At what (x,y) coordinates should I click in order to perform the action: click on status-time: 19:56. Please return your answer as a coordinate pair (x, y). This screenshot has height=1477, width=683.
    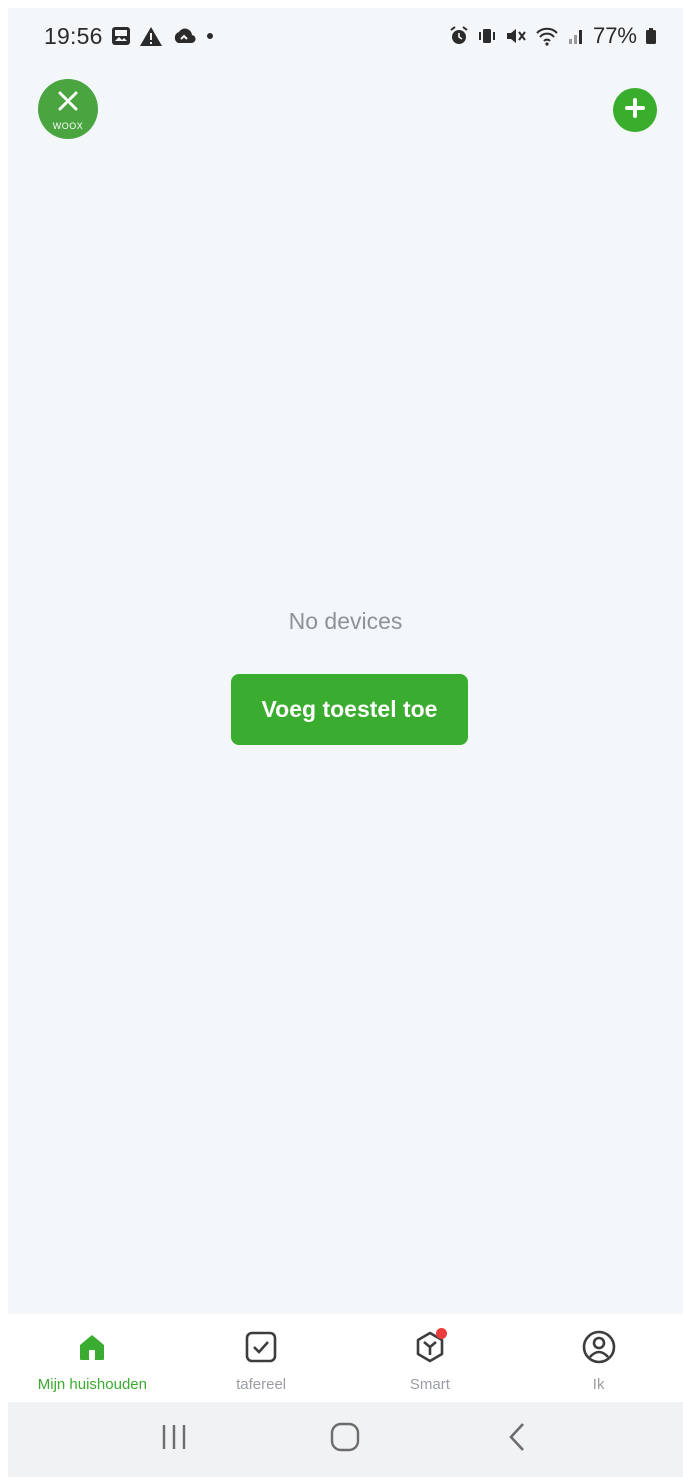
    Looking at the image, I should click on (73, 35).